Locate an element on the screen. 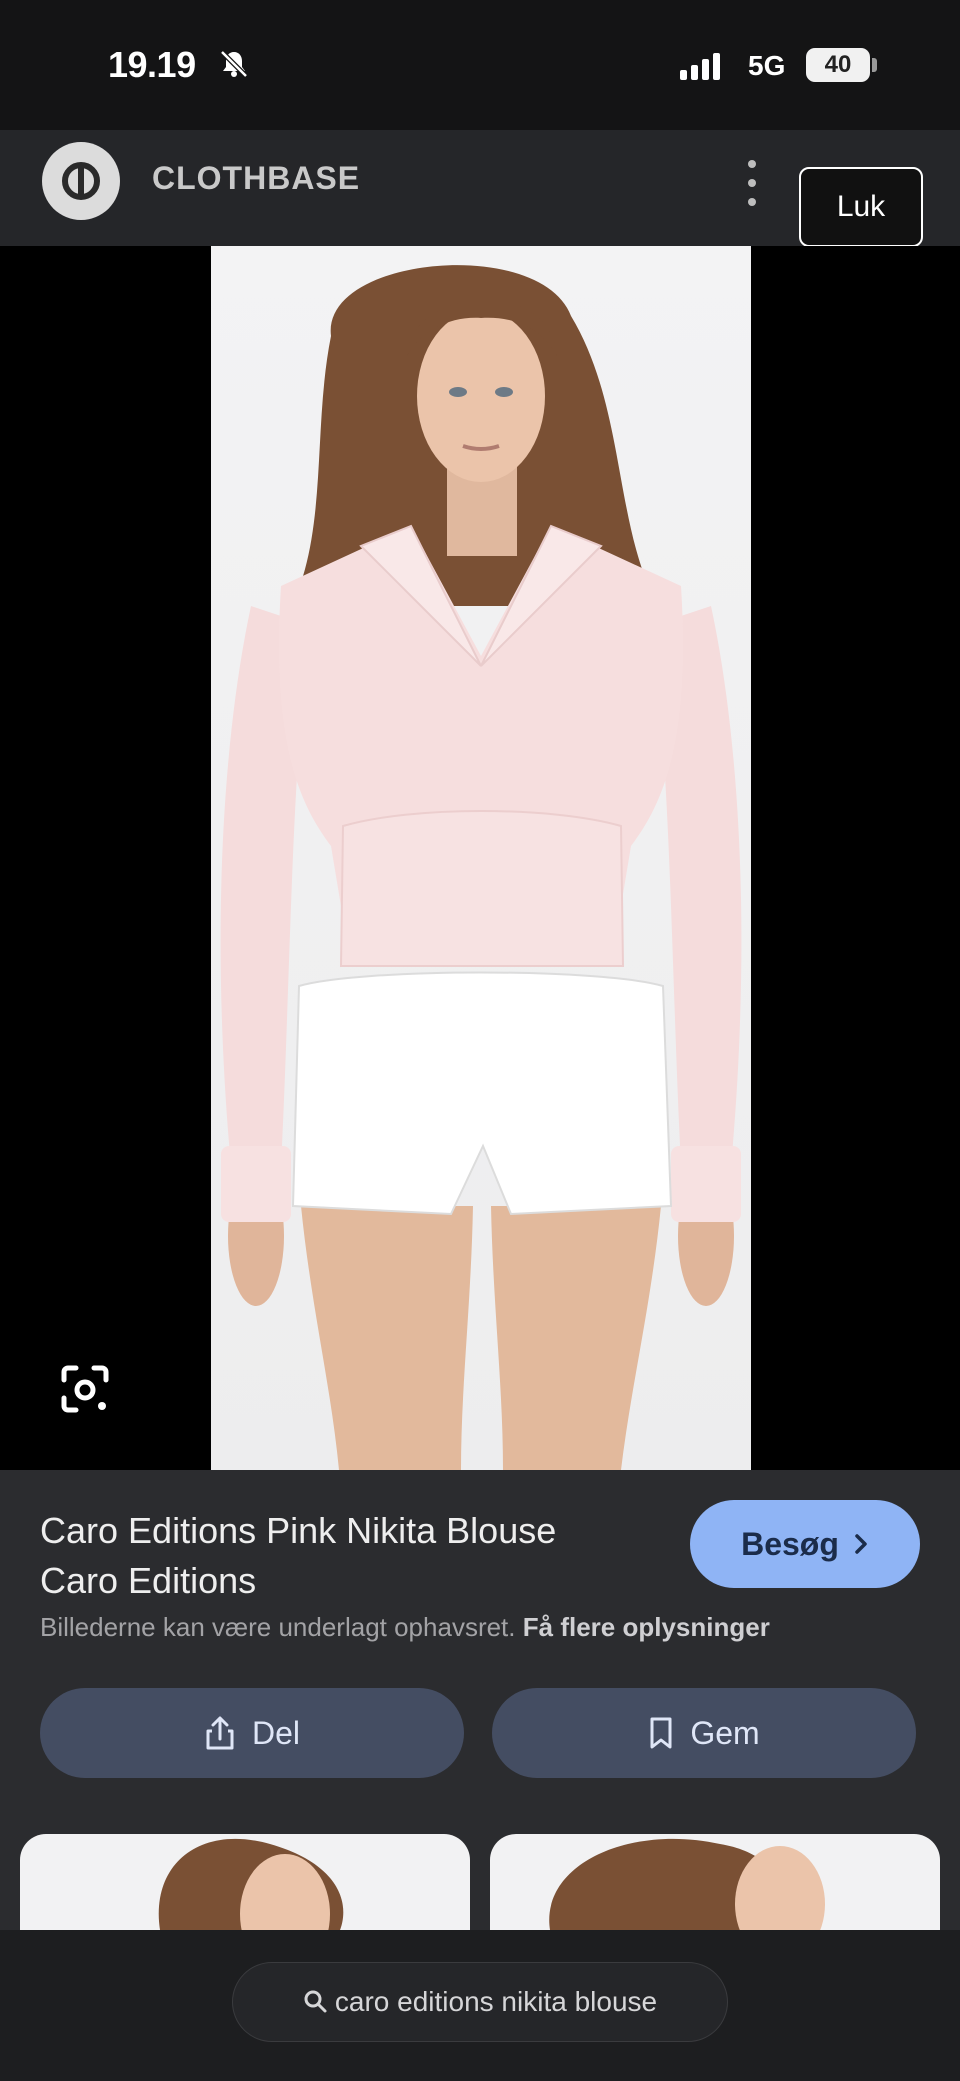  result-source: Caro Editions is located at coordinates (350, 1581).